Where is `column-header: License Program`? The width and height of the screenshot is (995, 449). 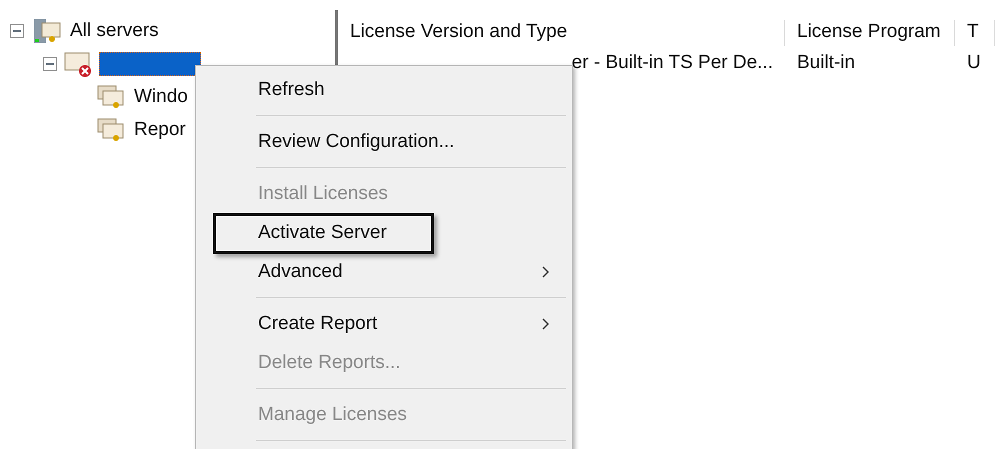
column-header: License Program is located at coordinates (870, 33).